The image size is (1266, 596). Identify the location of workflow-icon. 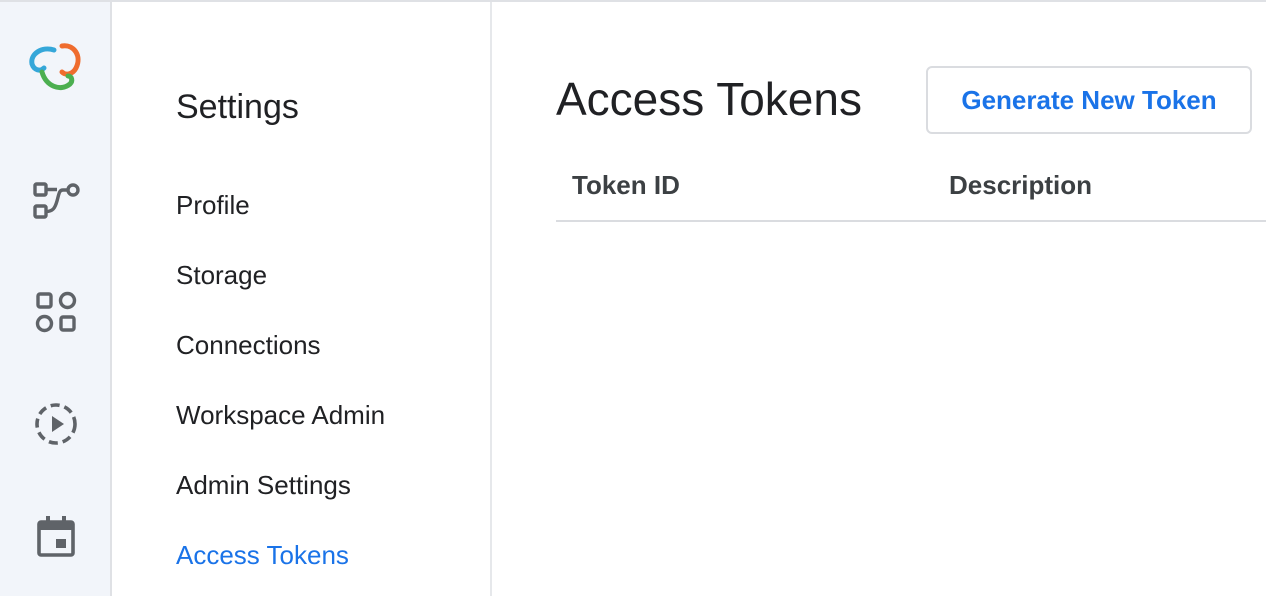
(56, 200).